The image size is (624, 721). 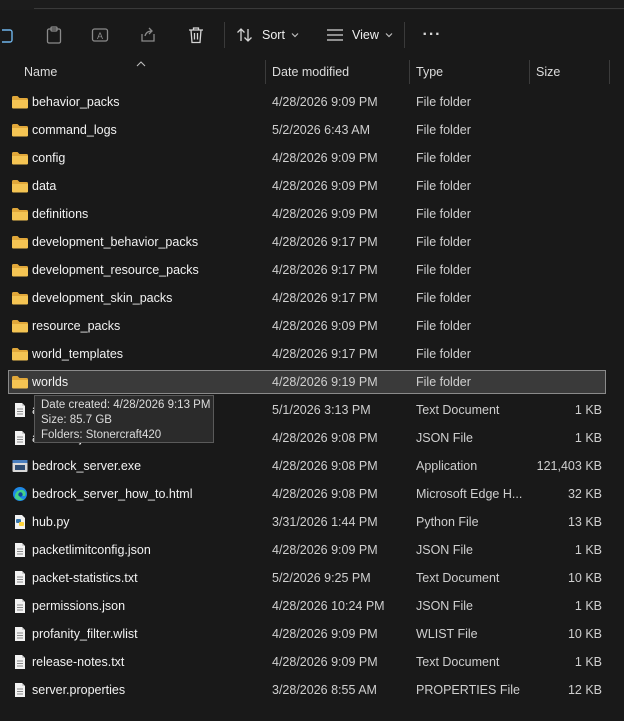 What do you see at coordinates (321, 130) in the screenshot?
I see `file-date-modified: 5/2/2026 6:43 AM` at bounding box center [321, 130].